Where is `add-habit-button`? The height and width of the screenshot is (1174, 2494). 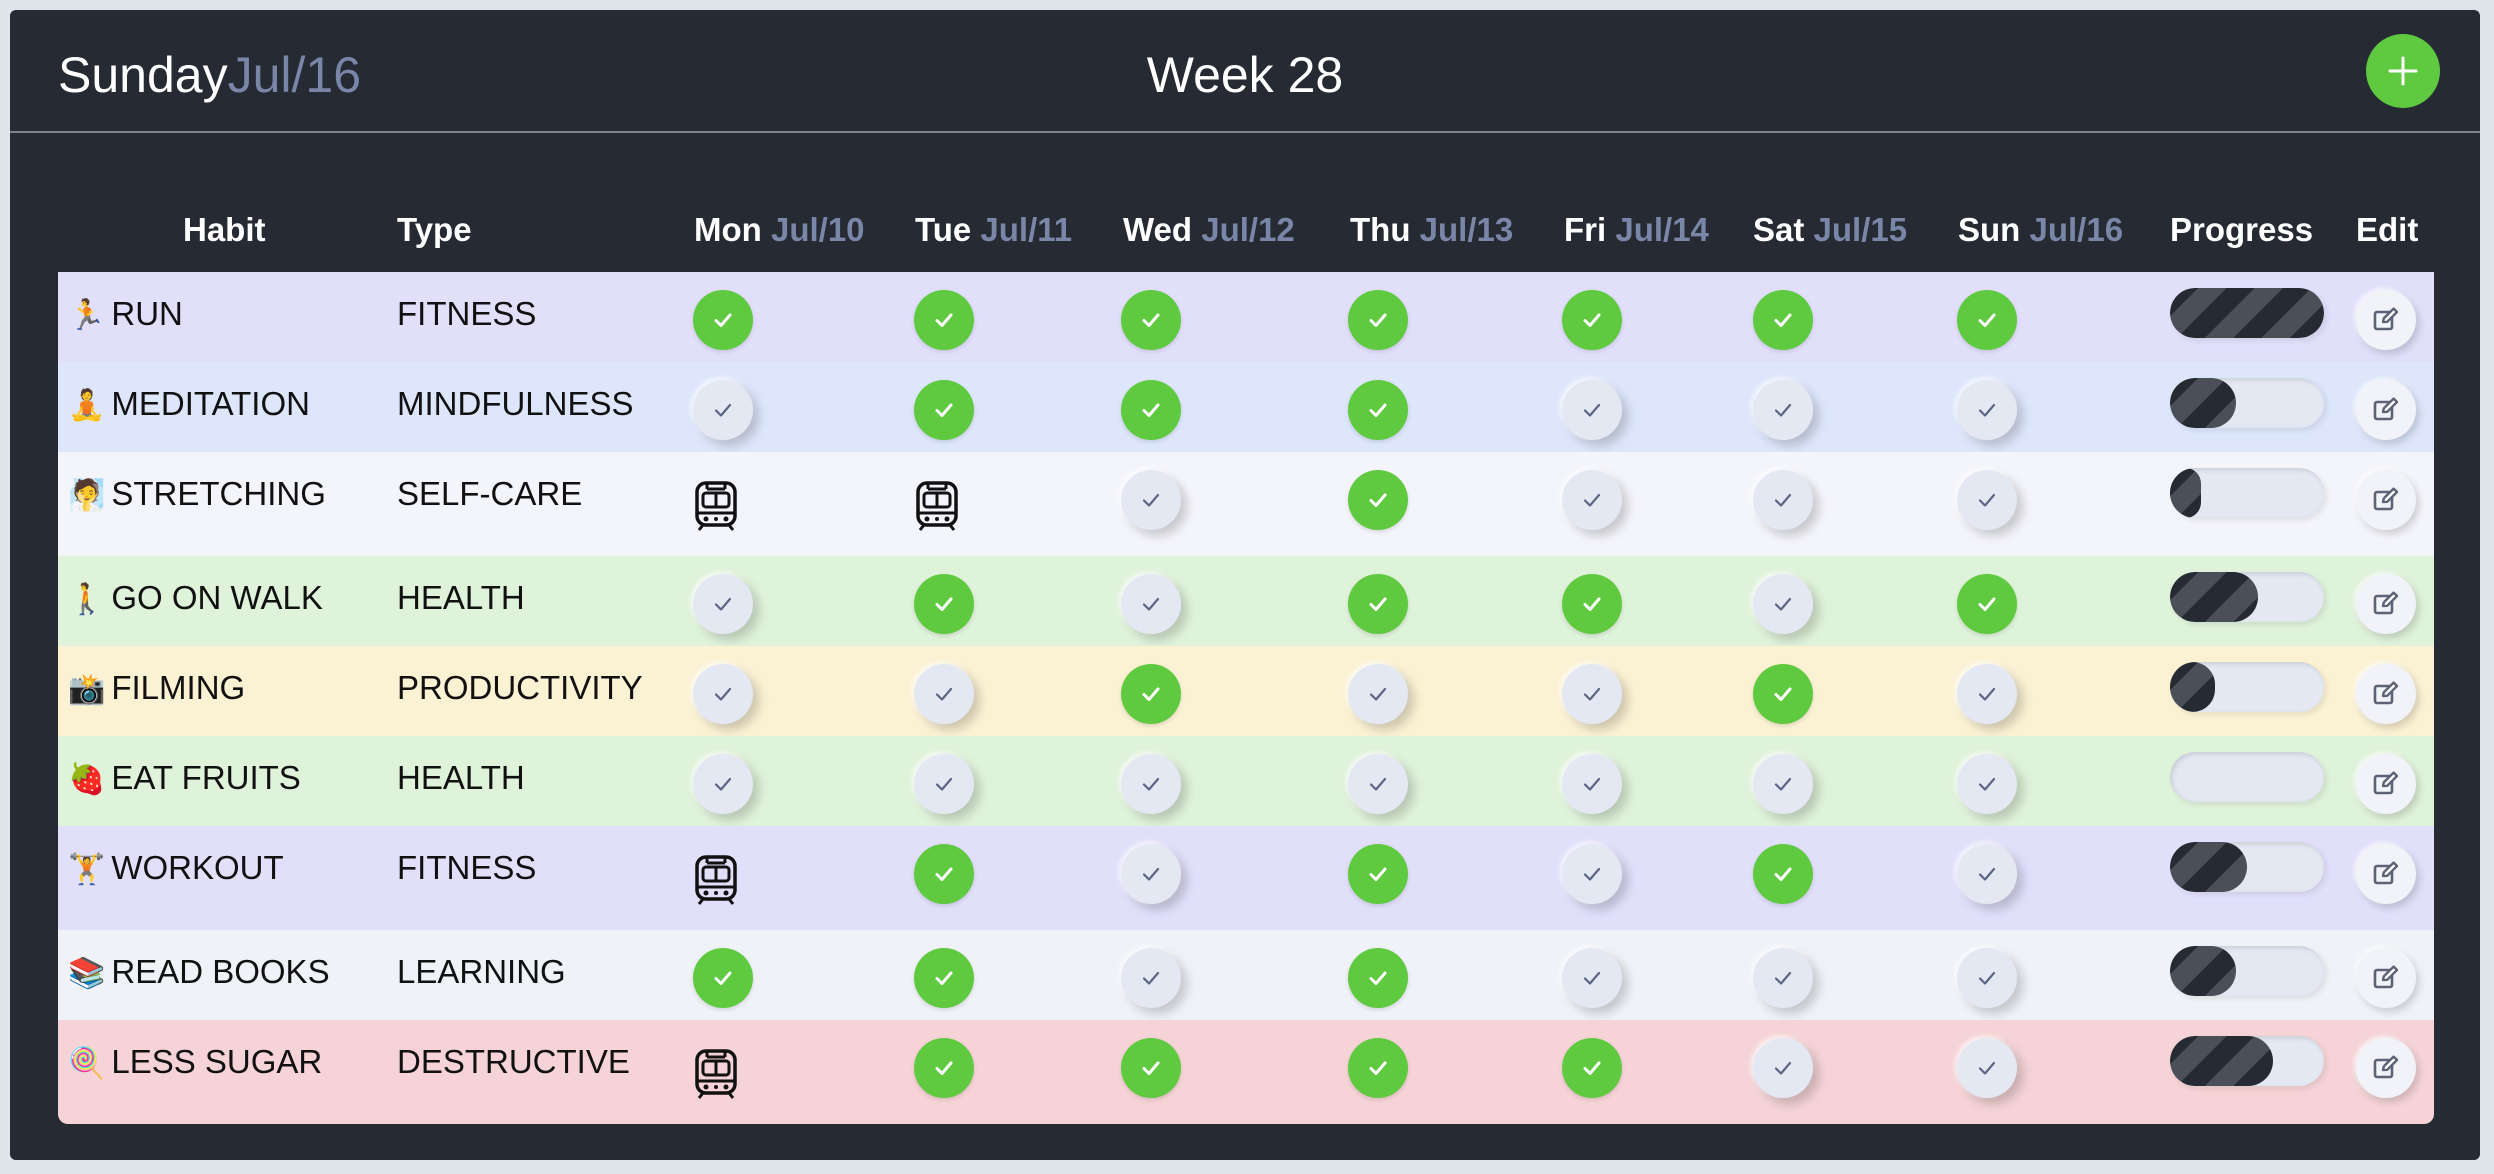 add-habit-button is located at coordinates (2403, 71).